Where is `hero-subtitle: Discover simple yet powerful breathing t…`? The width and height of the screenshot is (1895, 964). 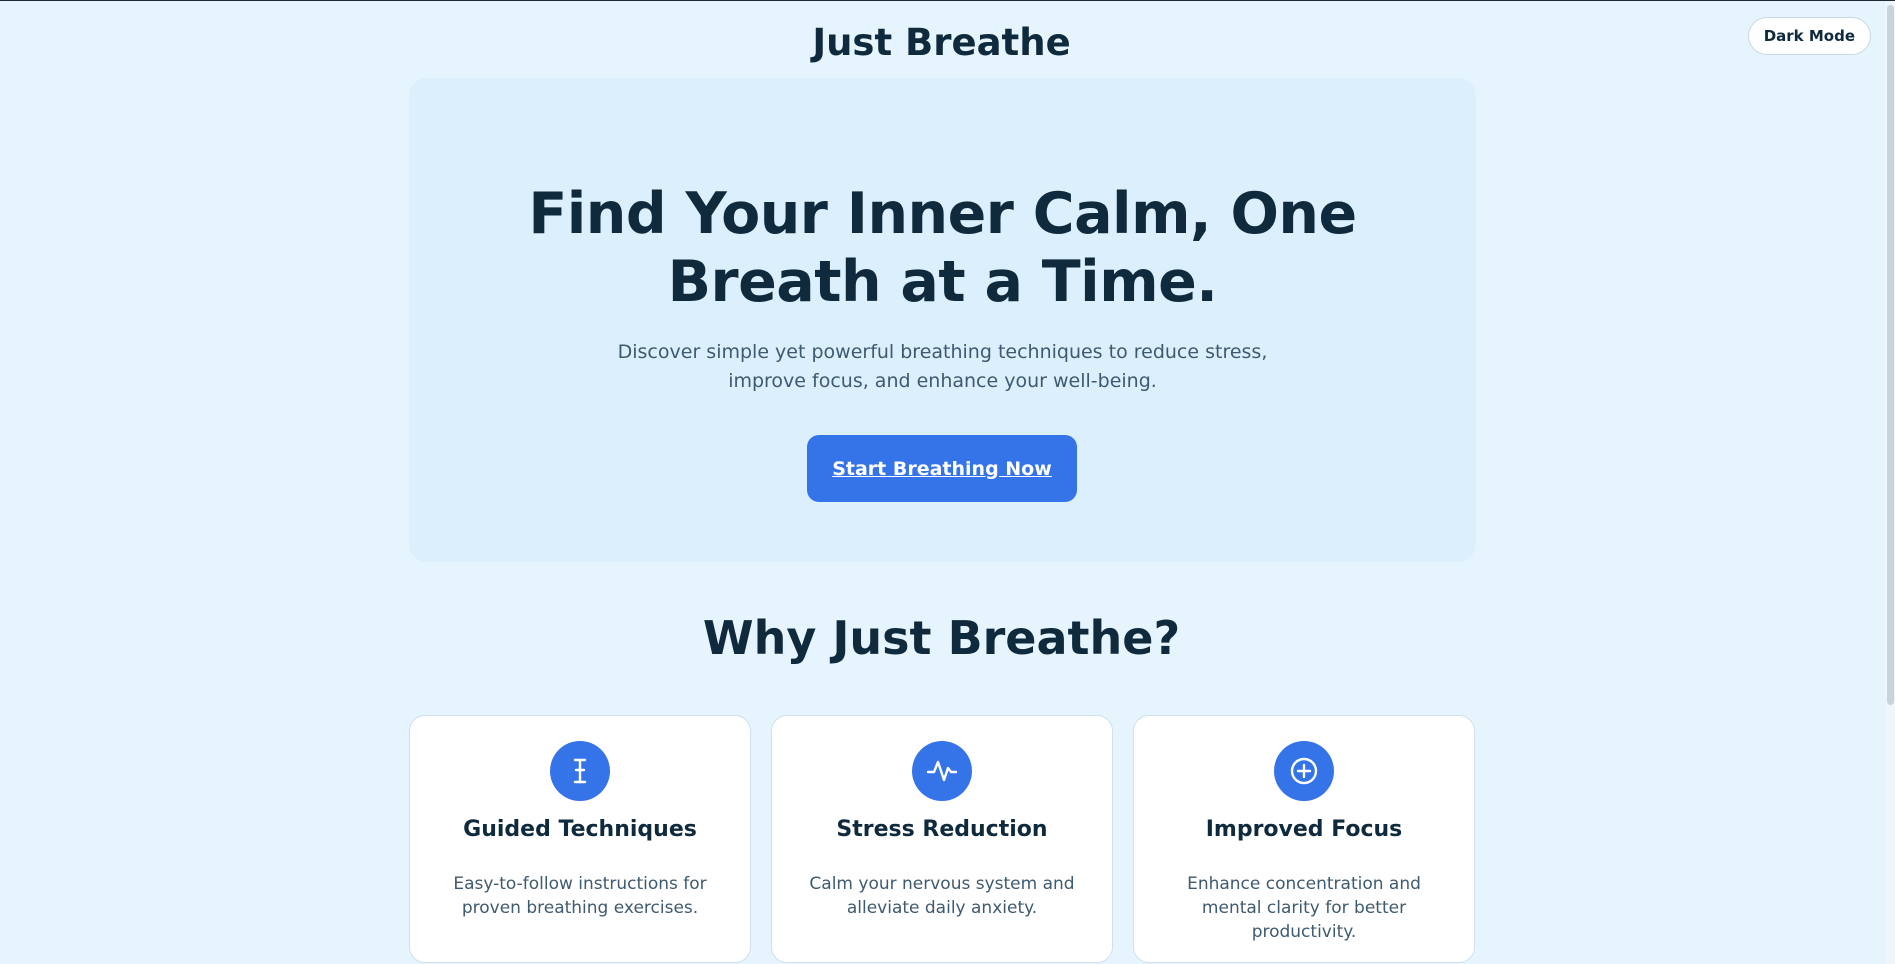 hero-subtitle: Discover simple yet powerful breathing t… is located at coordinates (942, 366).